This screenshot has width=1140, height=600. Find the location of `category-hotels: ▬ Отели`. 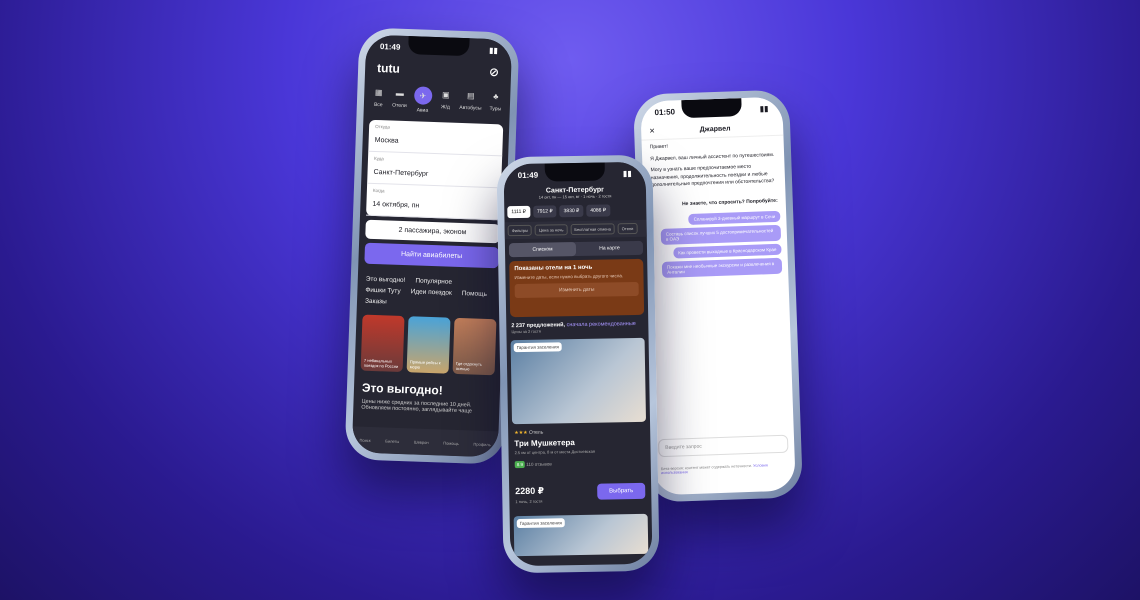

category-hotels: ▬ Отели is located at coordinates (399, 99).